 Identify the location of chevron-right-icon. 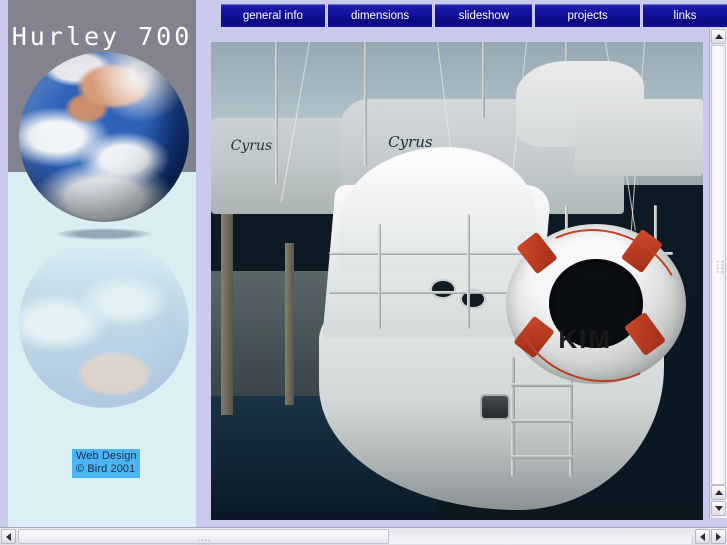
(718, 536).